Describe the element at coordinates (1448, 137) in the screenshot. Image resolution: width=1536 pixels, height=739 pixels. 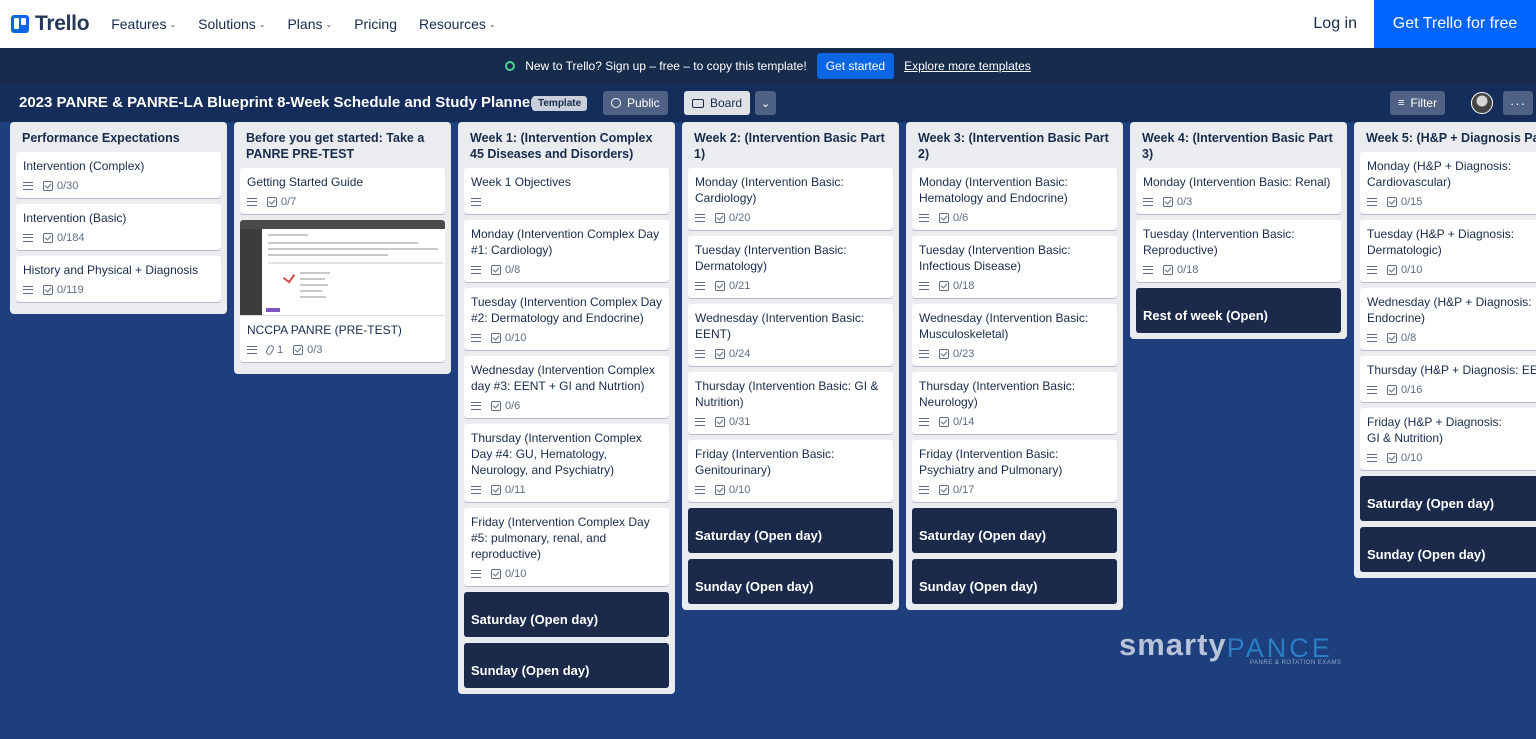
I see `list-title: Week 5: (H&P + Diagnosis Part 1)` at that location.